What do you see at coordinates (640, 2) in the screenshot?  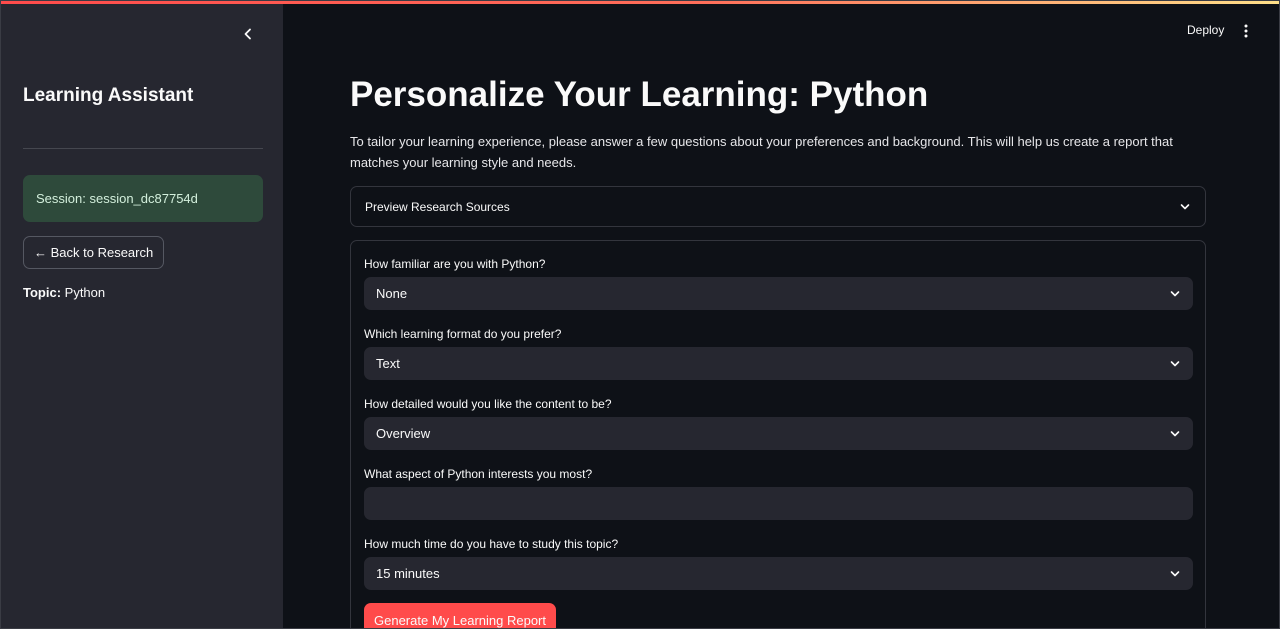 I see `top-decoration-bar` at bounding box center [640, 2].